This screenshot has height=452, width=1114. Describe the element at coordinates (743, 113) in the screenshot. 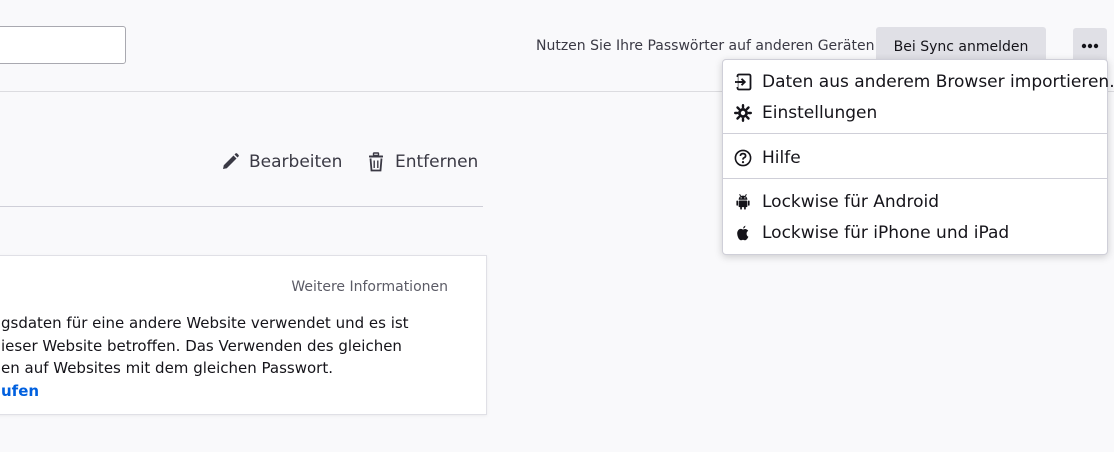

I see `gear-icon` at that location.